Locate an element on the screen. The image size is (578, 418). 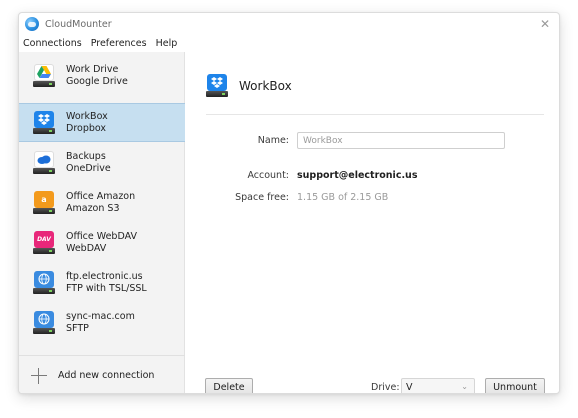
add-connection-button: Add new connection is located at coordinates (102, 374).